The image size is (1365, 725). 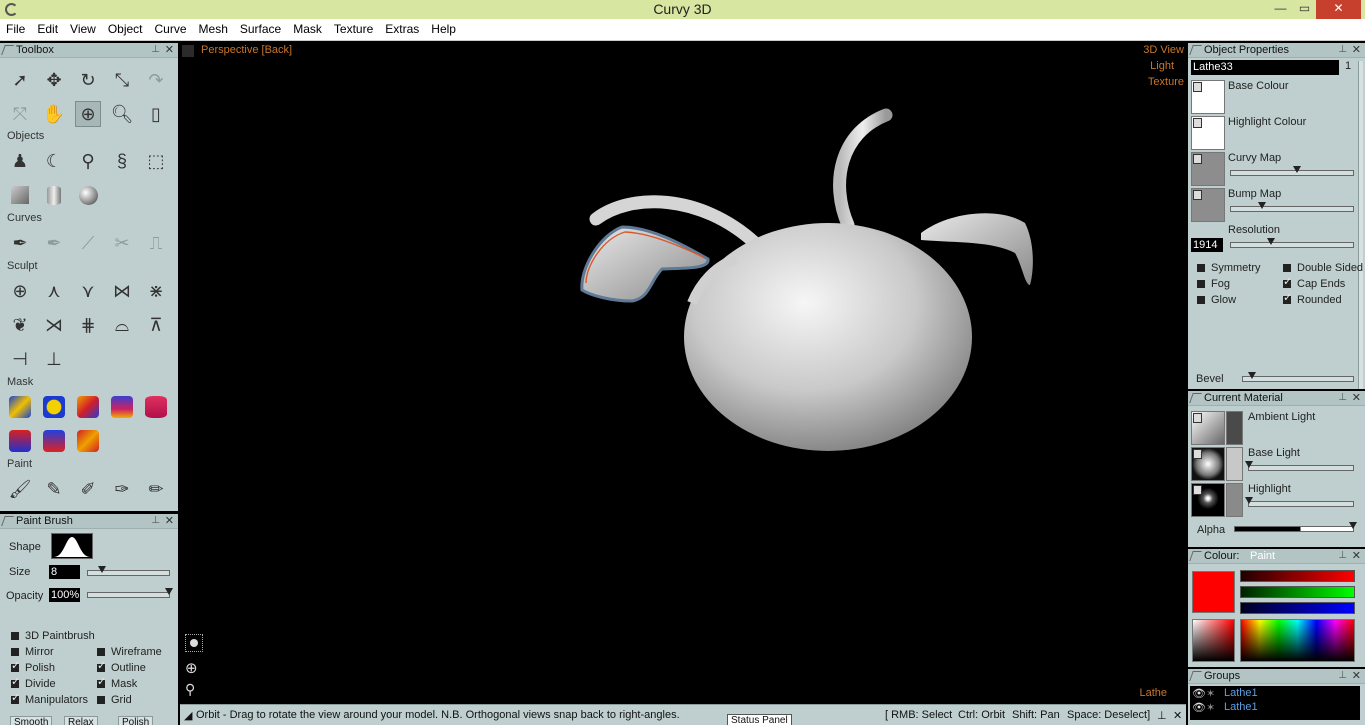 What do you see at coordinates (156, 161) in the screenshot?
I see `surface-object-icon: ⬚` at bounding box center [156, 161].